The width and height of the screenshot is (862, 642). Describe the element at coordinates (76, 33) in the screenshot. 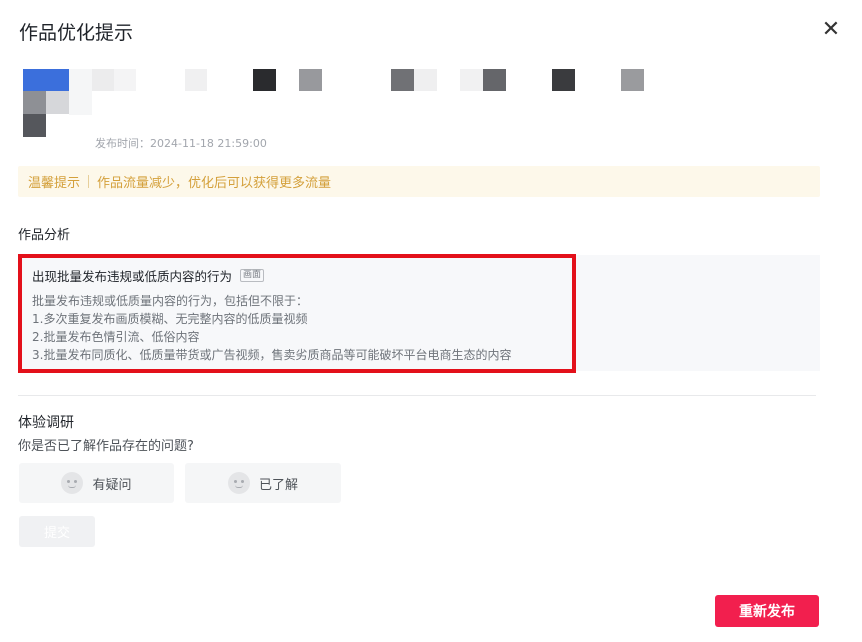

I see `dialog-title: 作品优化提示` at that location.